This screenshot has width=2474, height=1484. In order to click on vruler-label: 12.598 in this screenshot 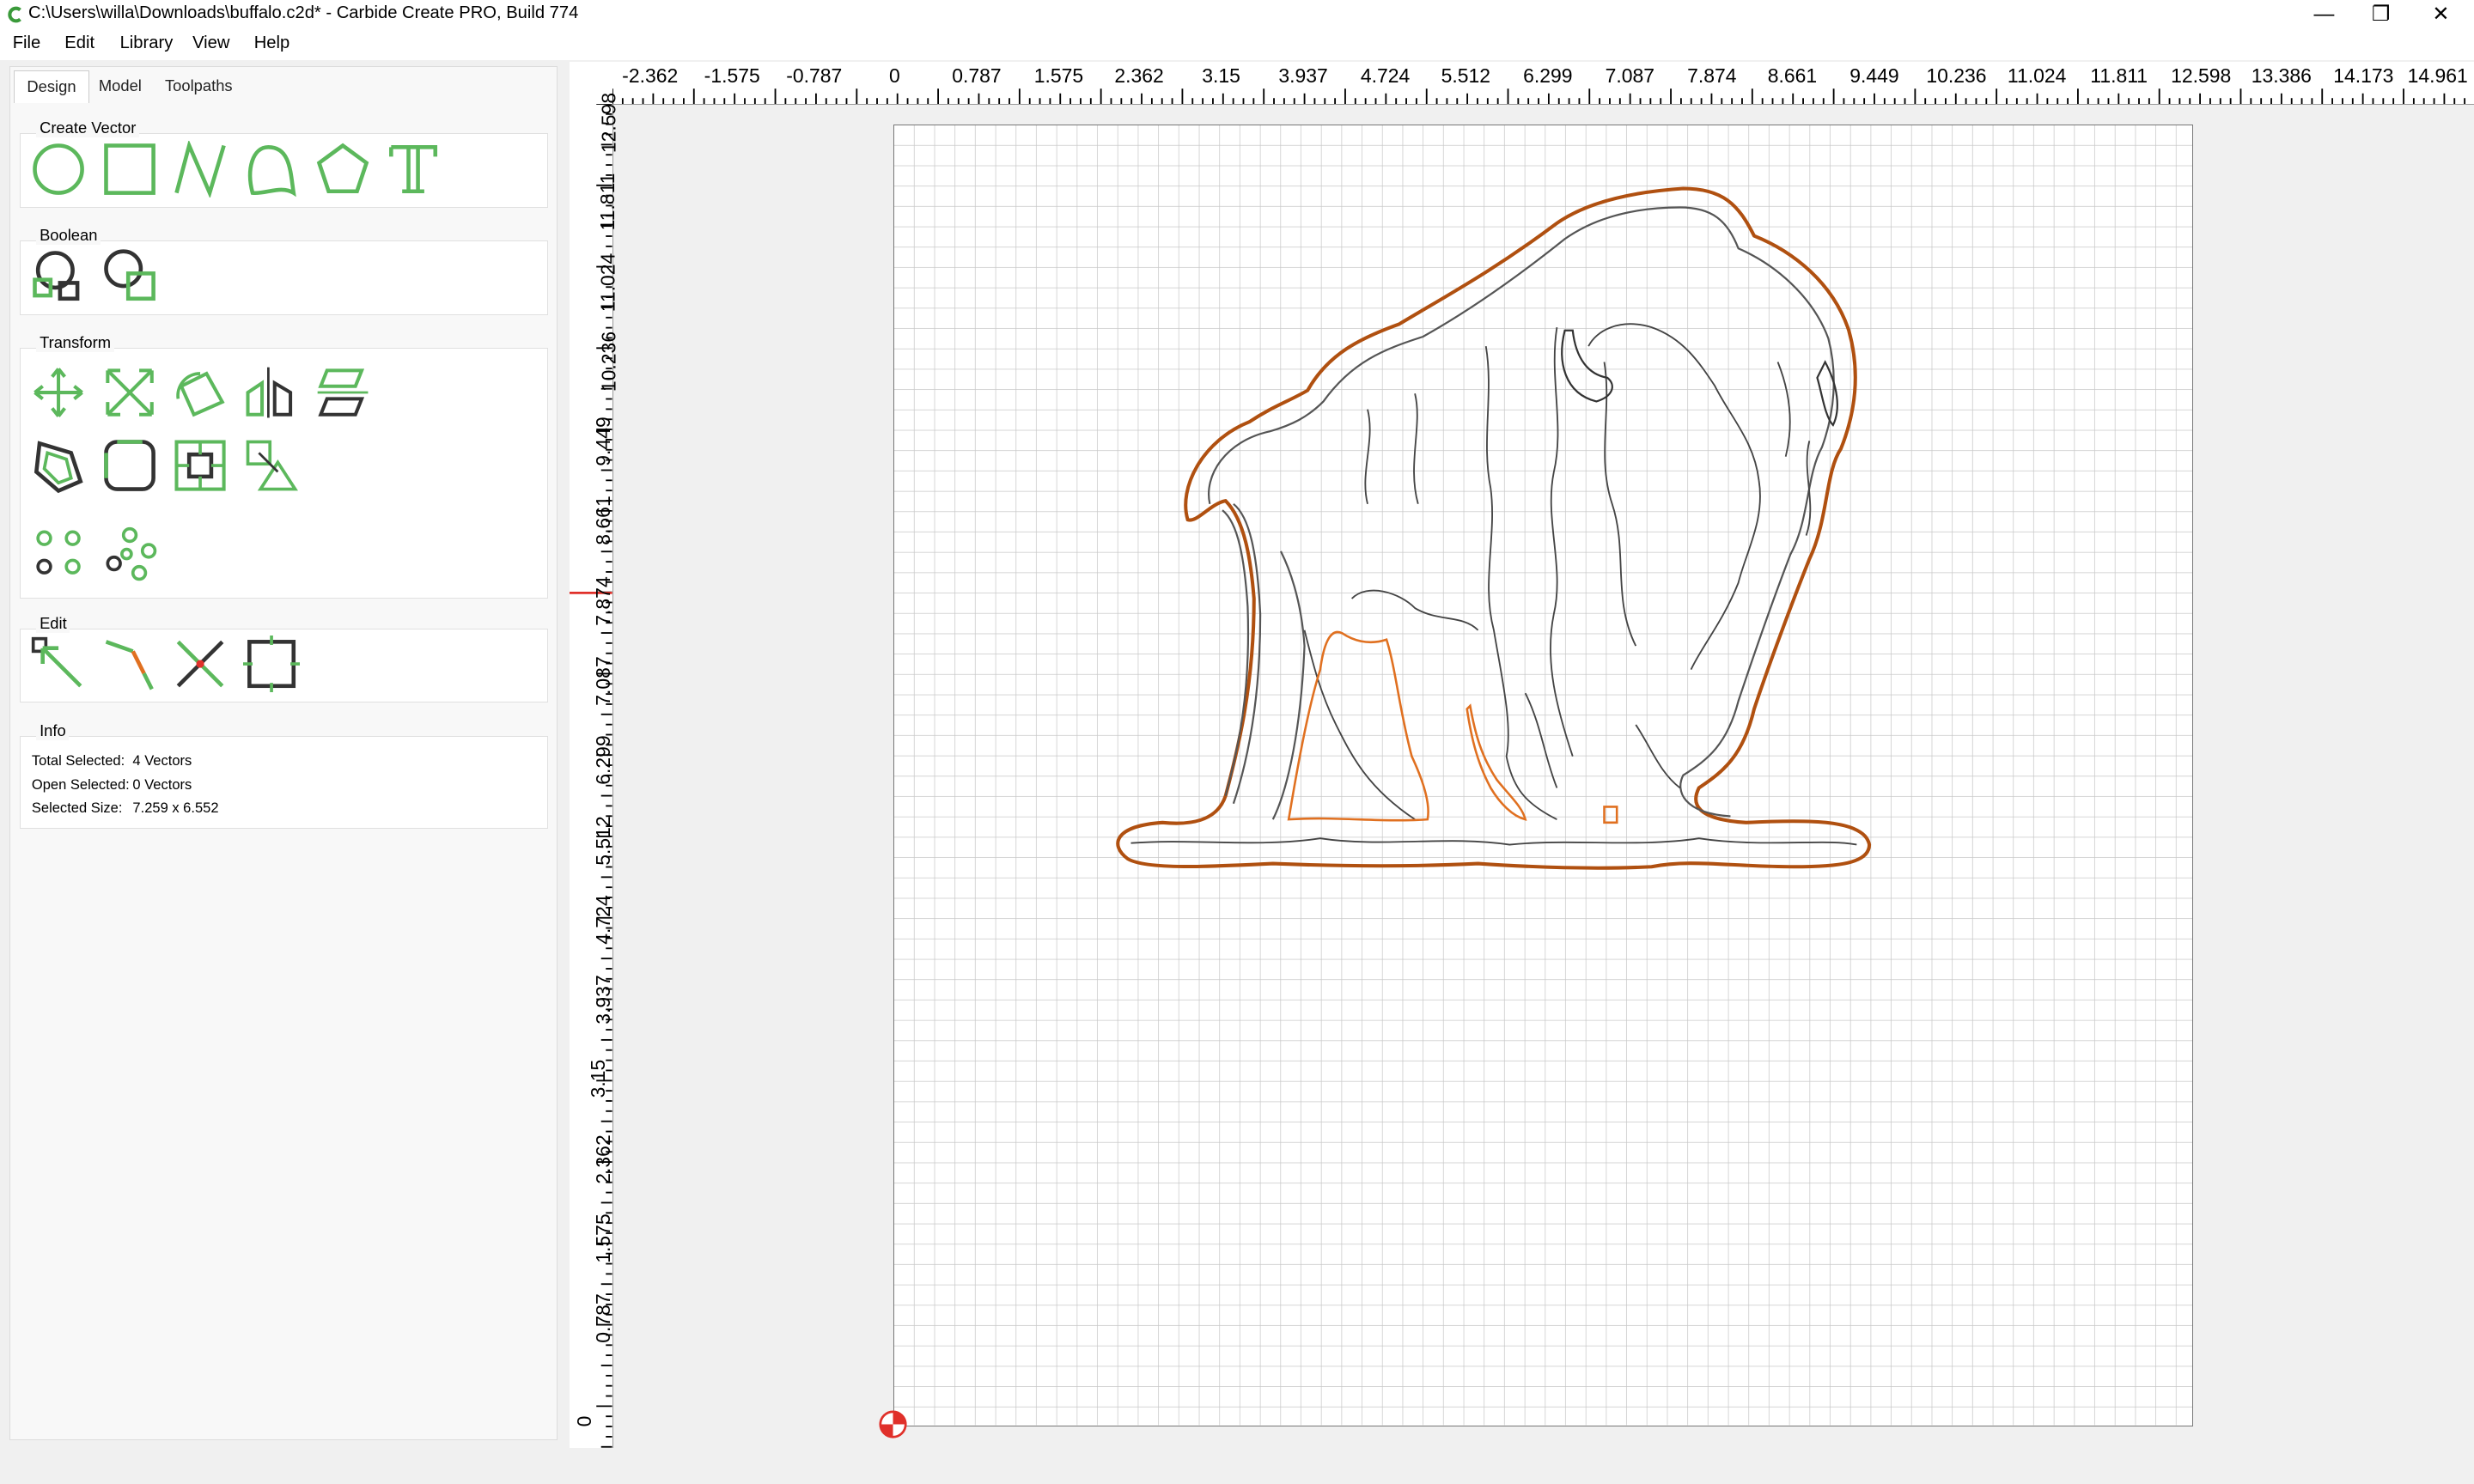, I will do `click(608, 123)`.